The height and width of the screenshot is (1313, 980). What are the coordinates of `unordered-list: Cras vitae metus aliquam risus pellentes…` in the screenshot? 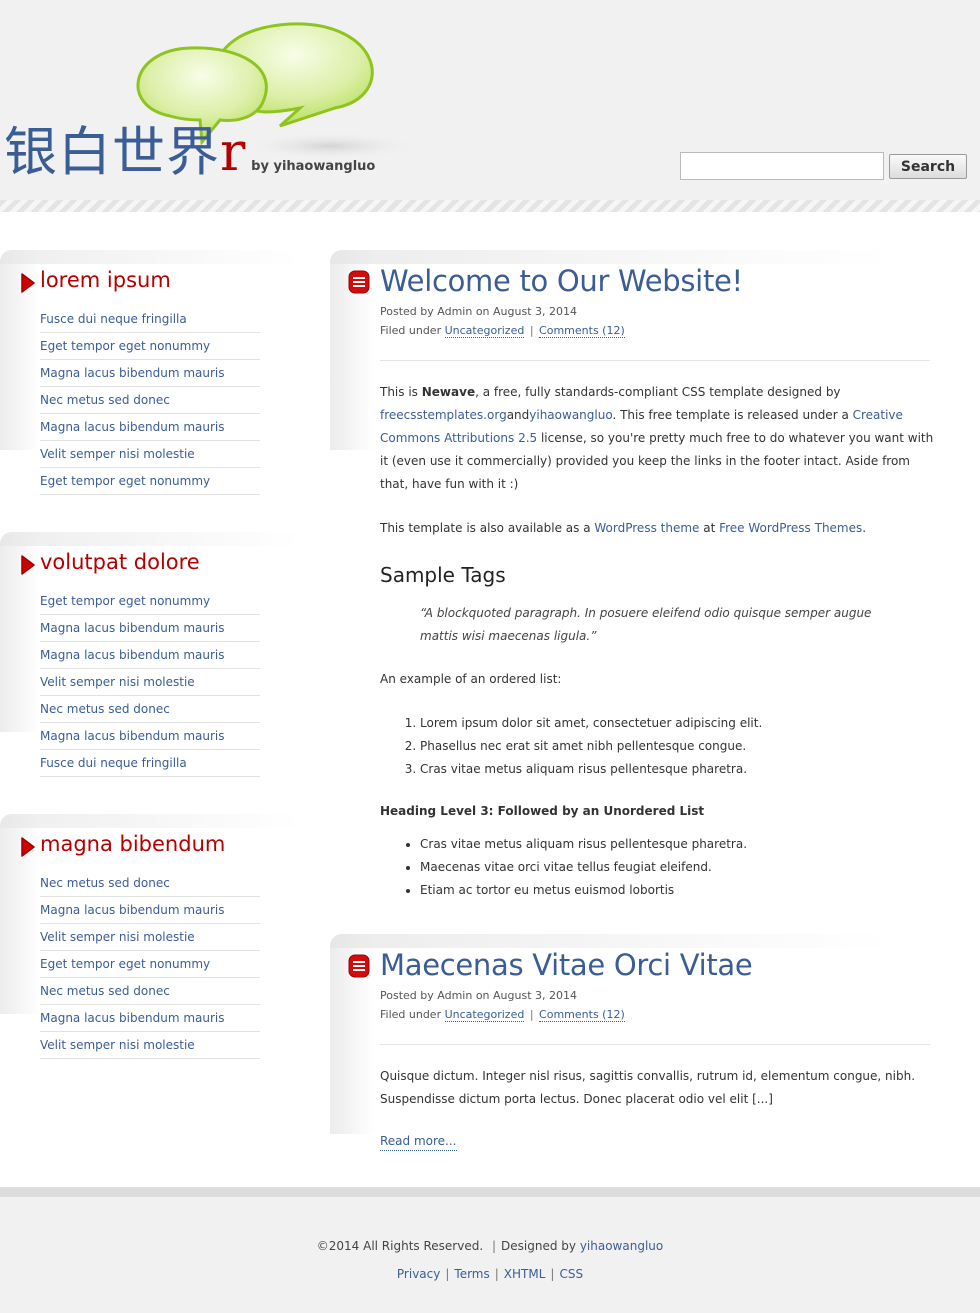 It's located at (675, 867).